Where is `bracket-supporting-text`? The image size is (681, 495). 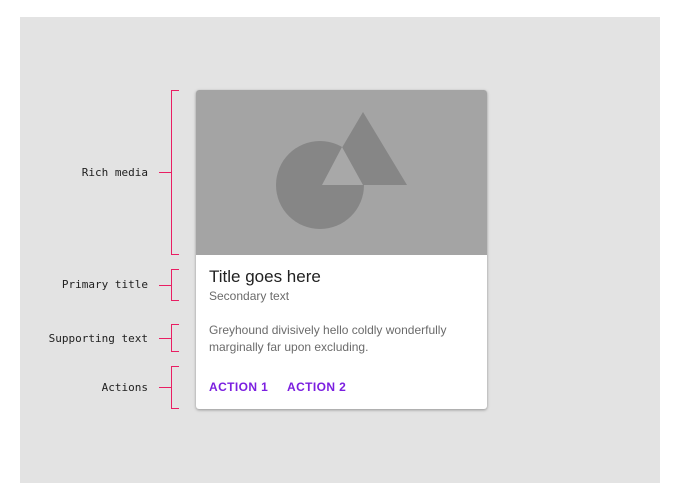
bracket-supporting-text is located at coordinates (175, 338).